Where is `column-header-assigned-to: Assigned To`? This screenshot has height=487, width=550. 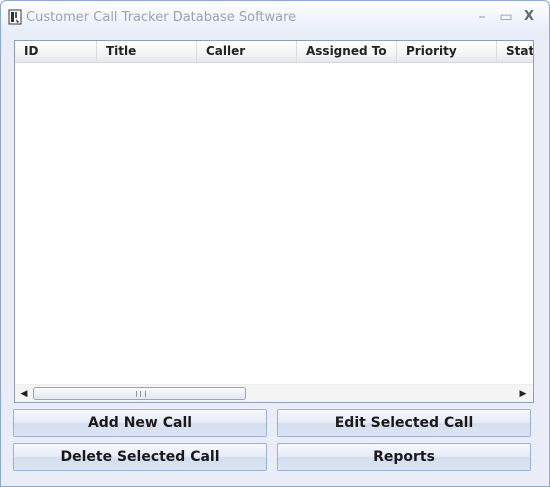 column-header-assigned-to: Assigned To is located at coordinates (347, 51).